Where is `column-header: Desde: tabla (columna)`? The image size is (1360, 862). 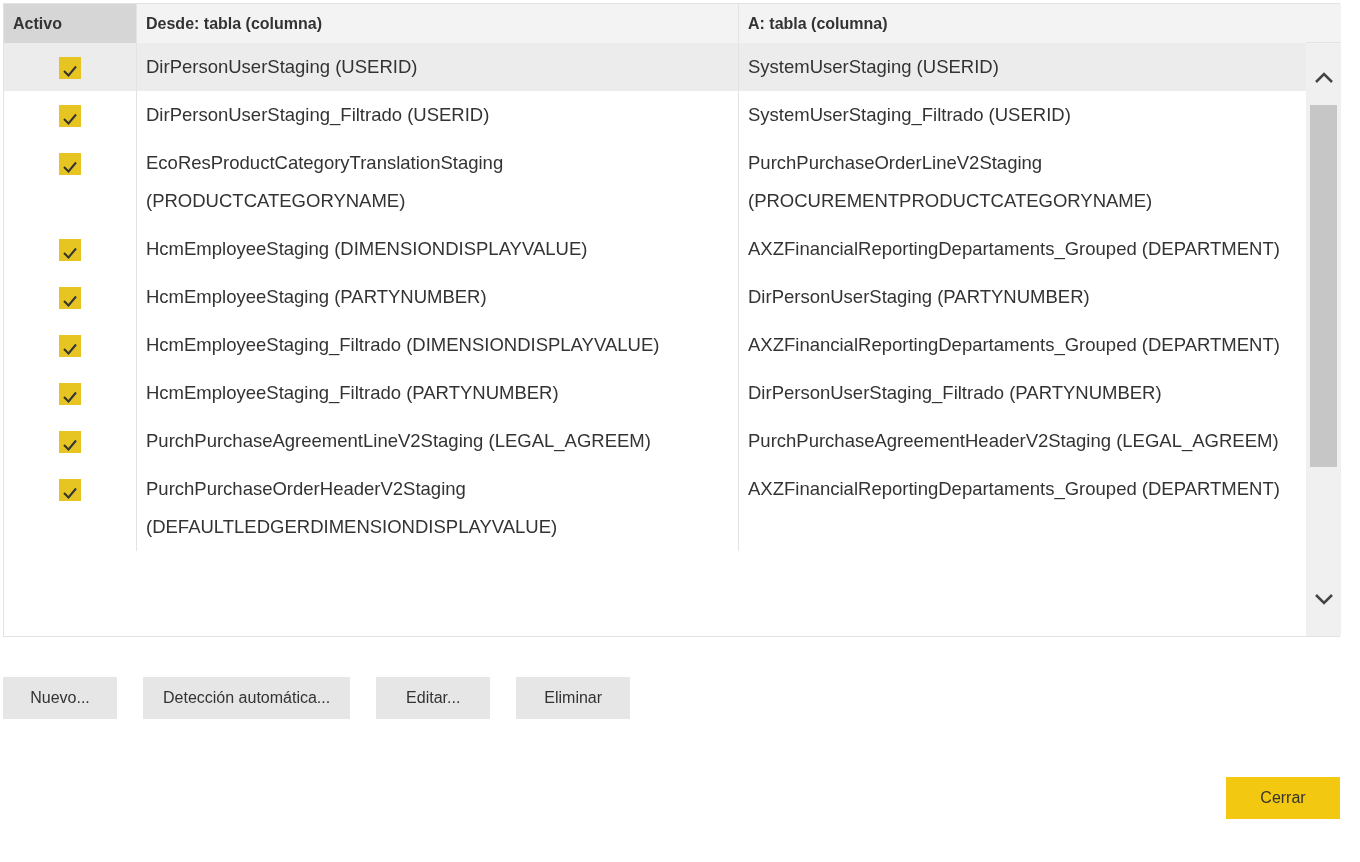
column-header: Desde: tabla (columna) is located at coordinates (437, 24).